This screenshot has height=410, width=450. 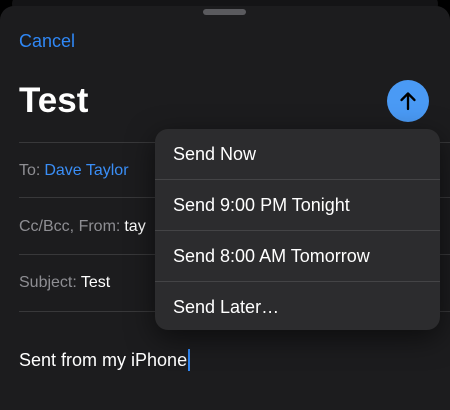 I want to click on cc-bcc-from-field: Cc/Bcc, From: tay, so click(x=82, y=227).